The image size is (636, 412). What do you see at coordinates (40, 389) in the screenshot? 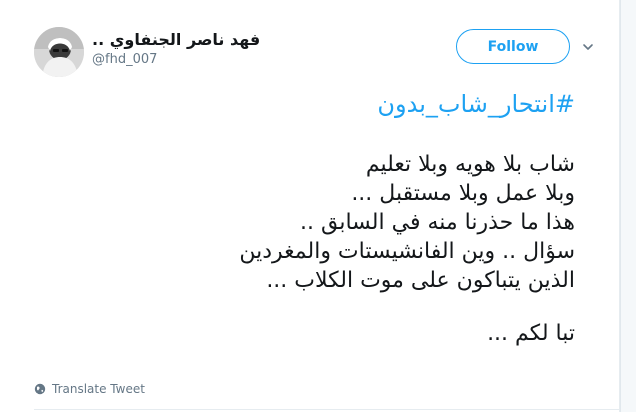
I see `globe-icon` at bounding box center [40, 389].